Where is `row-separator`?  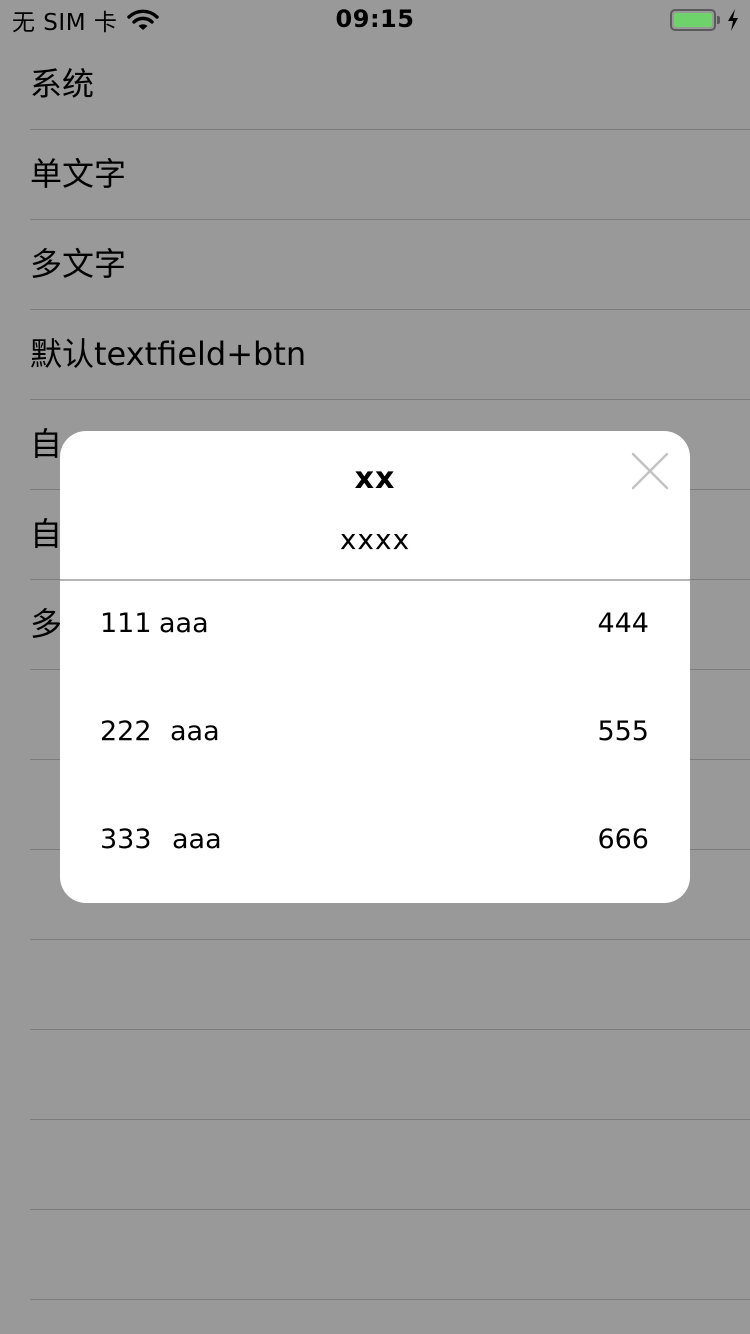
row-separator is located at coordinates (390, 1299).